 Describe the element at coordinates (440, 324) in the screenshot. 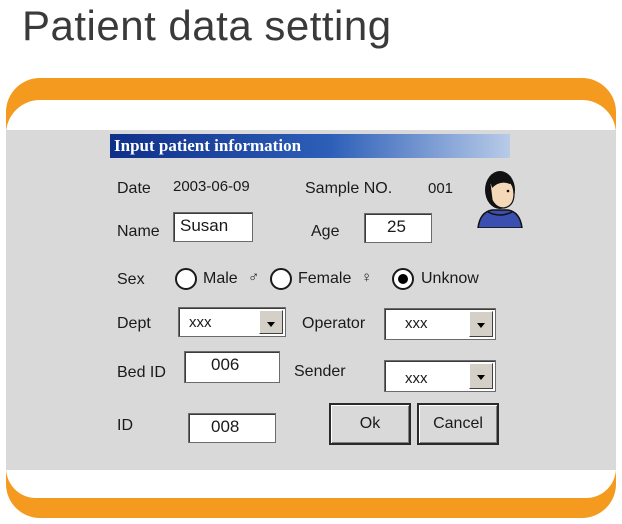

I see `operator-select: xxx` at that location.